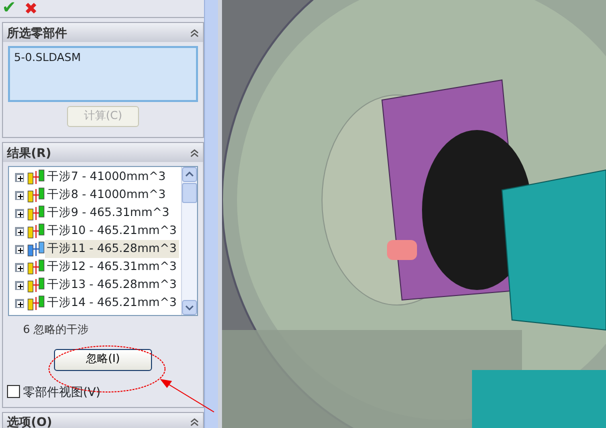 The width and height of the screenshot is (606, 428). Describe the element at coordinates (103, 74) in the screenshot. I see `component-list: 5-0.SLDASM` at that location.